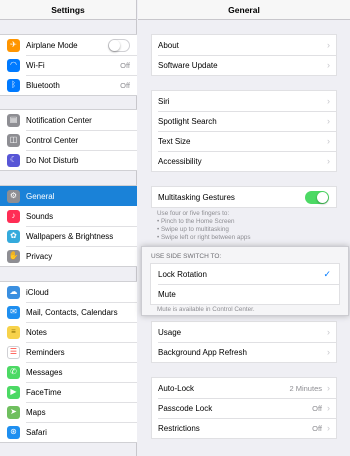  What do you see at coordinates (187, 121) in the screenshot?
I see `row-label: Spotlight Search` at bounding box center [187, 121].